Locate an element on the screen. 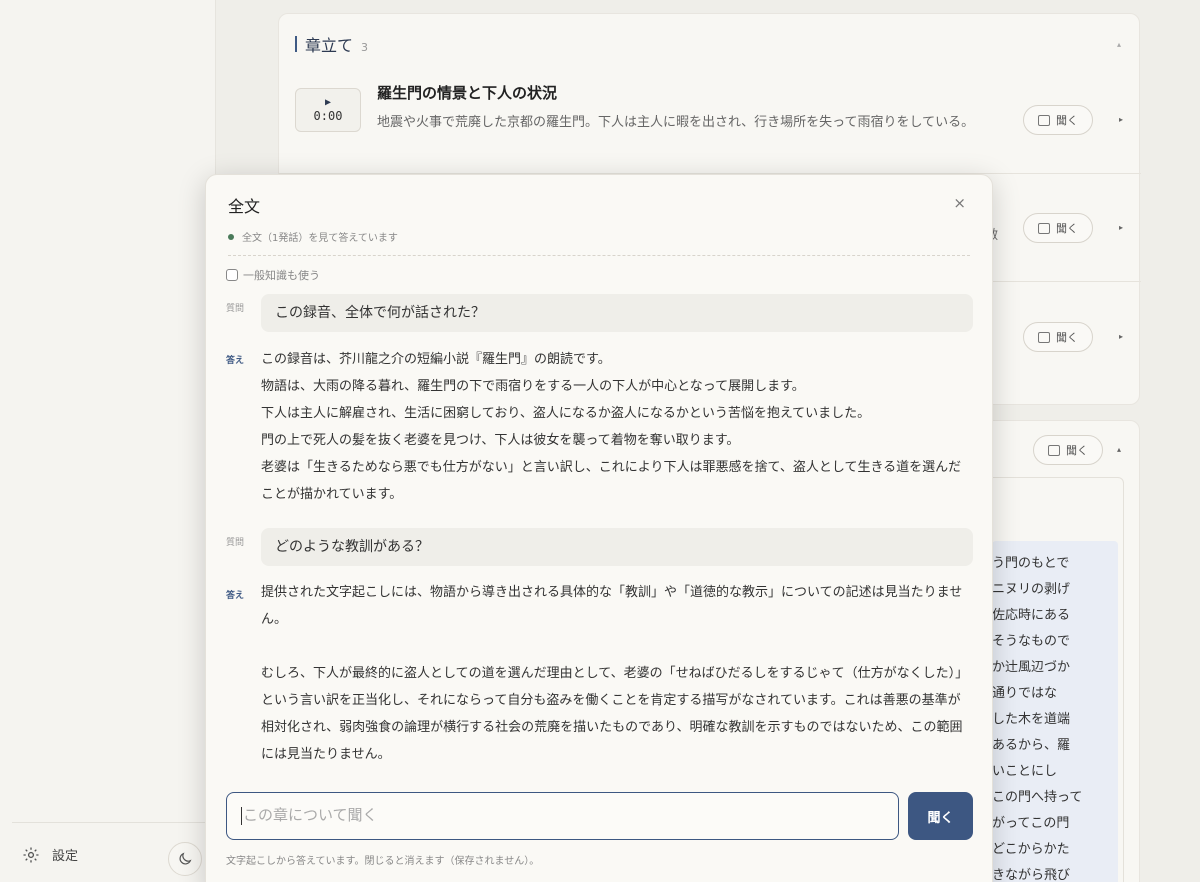  transcript-line: がってこの門 is located at coordinates (1031, 823).